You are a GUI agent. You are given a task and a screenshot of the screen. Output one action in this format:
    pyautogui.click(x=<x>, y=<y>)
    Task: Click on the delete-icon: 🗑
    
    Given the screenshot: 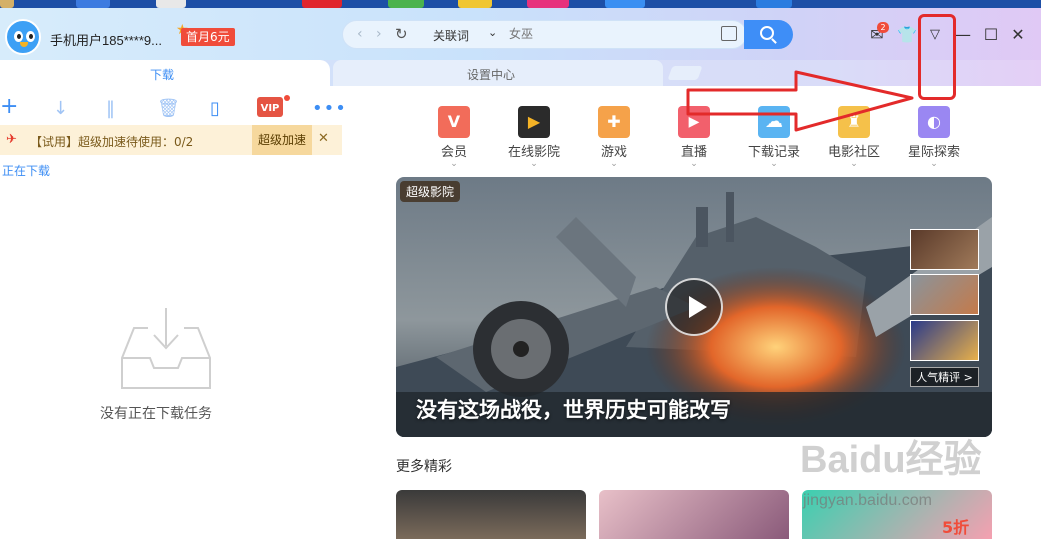 What is the action you would take?
    pyautogui.click(x=168, y=108)
    